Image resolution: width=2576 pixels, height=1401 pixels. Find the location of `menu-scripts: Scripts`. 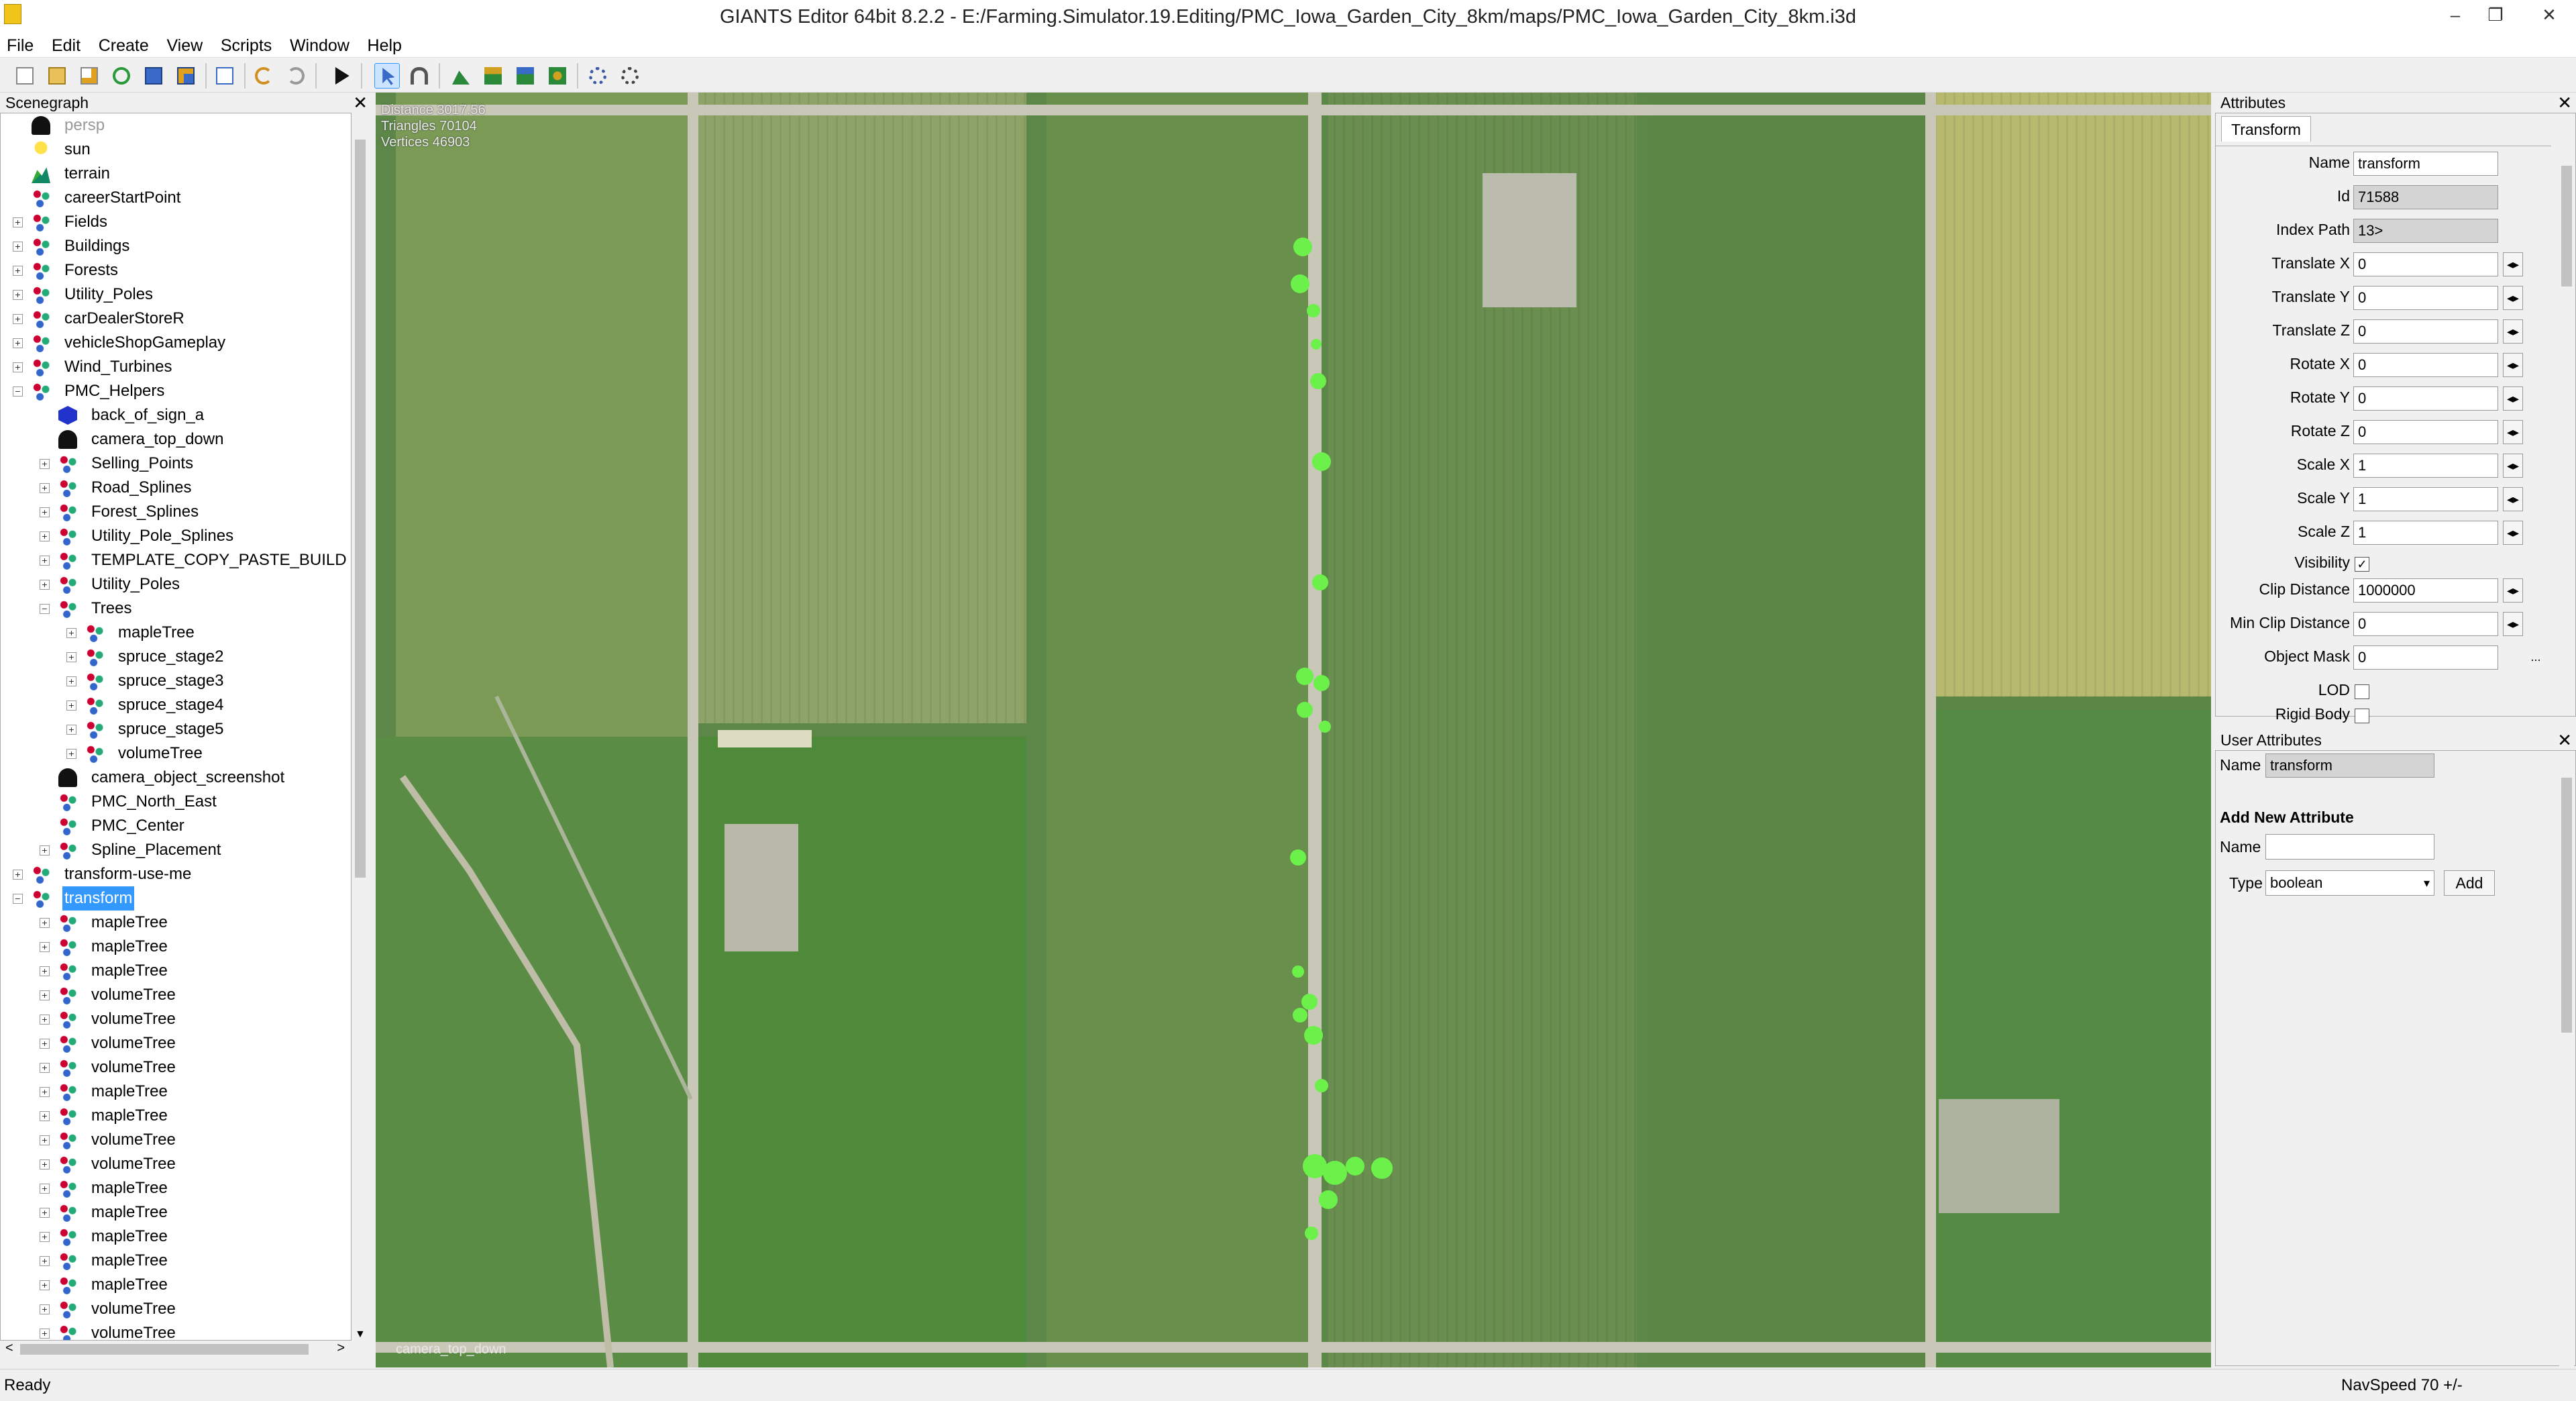

menu-scripts: Scripts is located at coordinates (246, 46).